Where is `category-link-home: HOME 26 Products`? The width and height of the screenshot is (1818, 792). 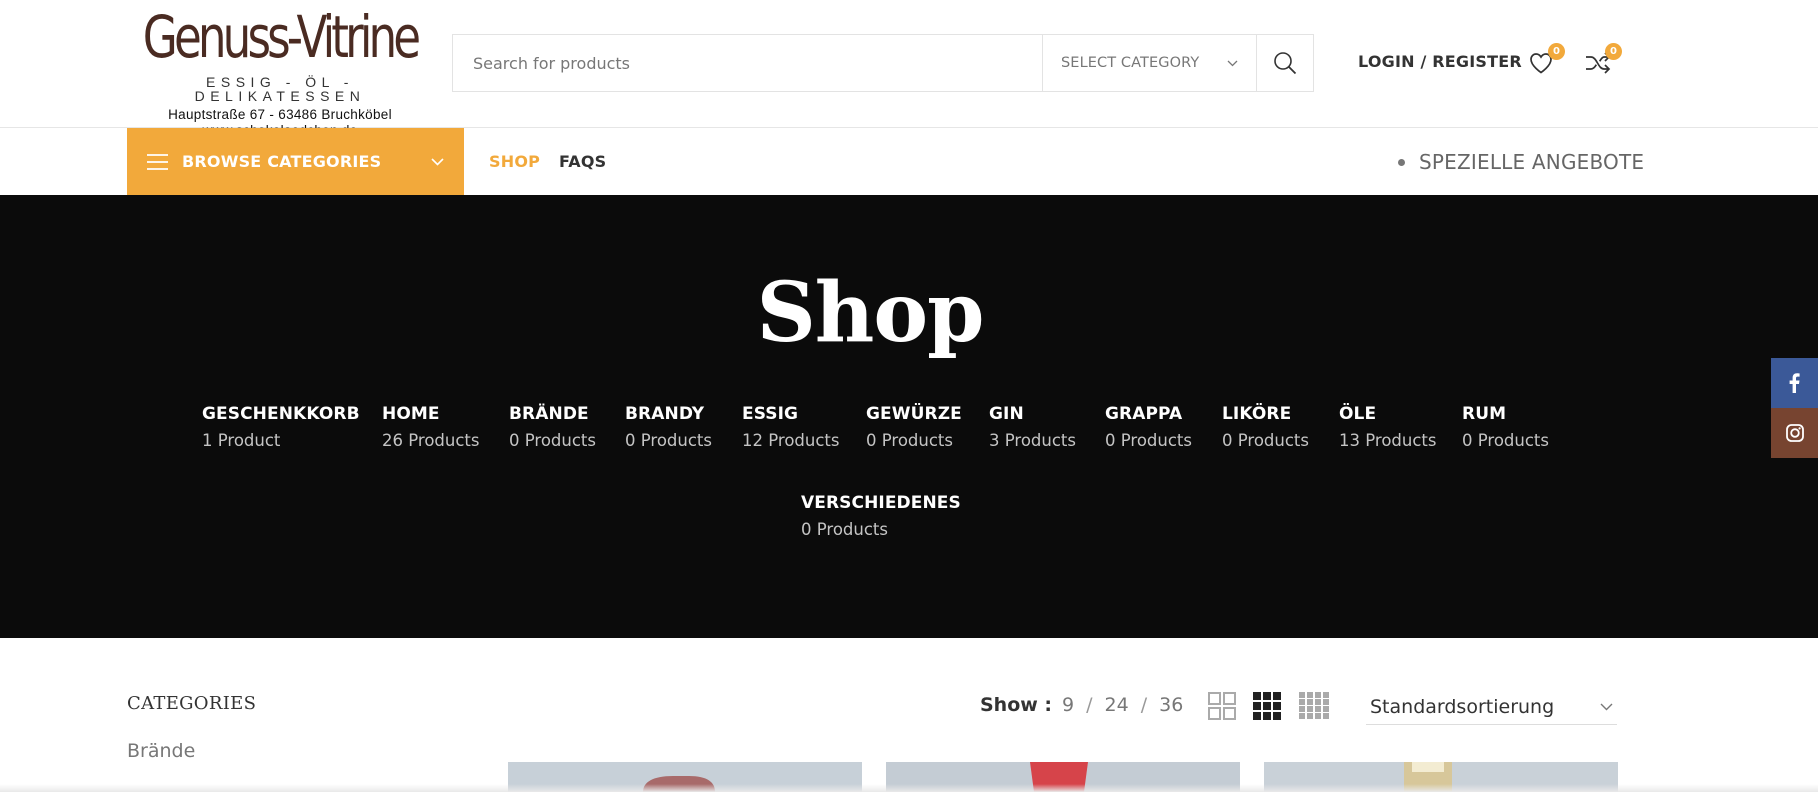
category-link-home: HOME 26 Products is located at coordinates (431, 426).